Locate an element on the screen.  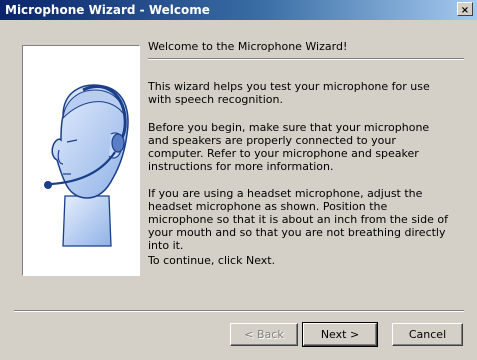
cancel-button: Cancel is located at coordinates (427, 334).